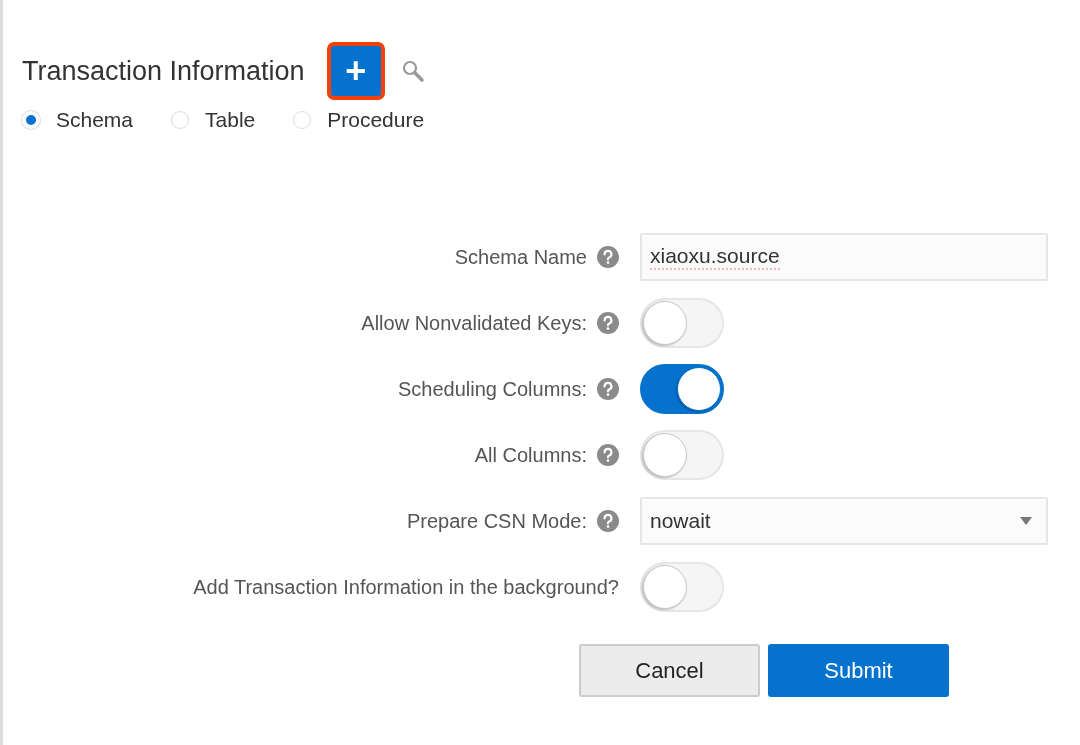 This screenshot has height=745, width=1080. What do you see at coordinates (78, 120) in the screenshot?
I see `radio-option: Schema` at bounding box center [78, 120].